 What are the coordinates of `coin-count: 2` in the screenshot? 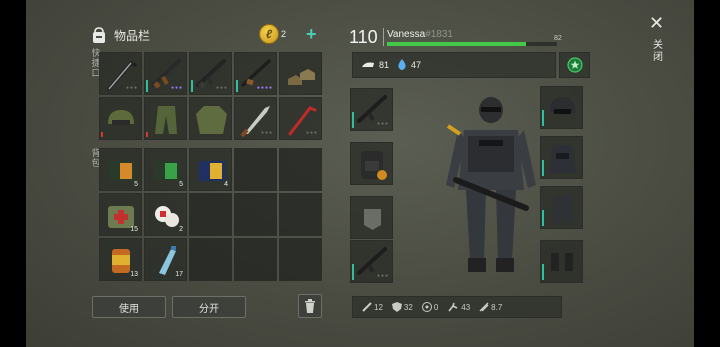 It's located at (284, 34).